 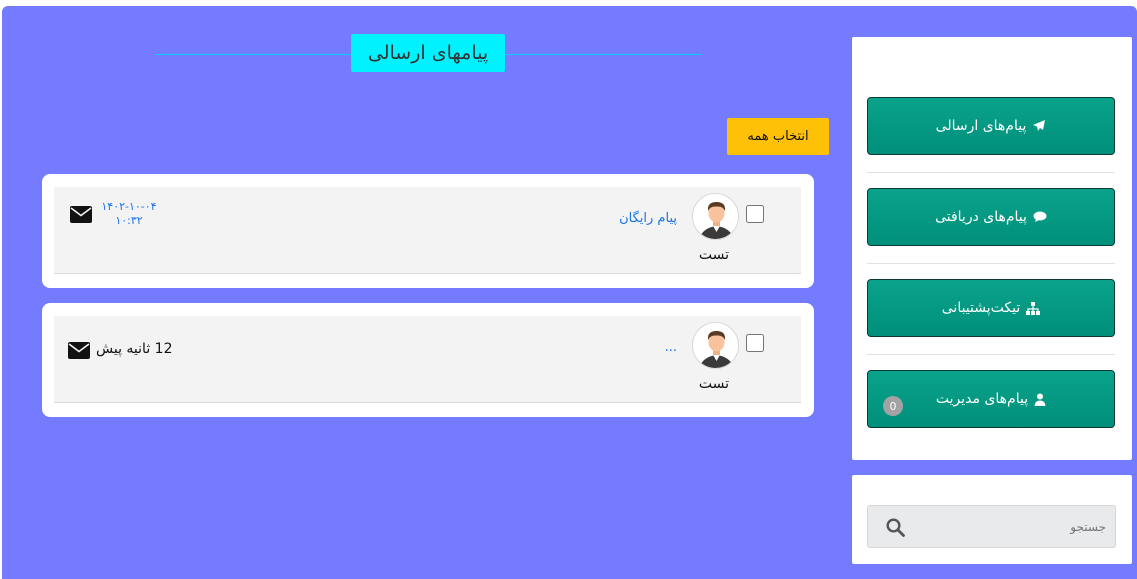 I want to click on message-row: تست پیام رایگان ۱۴۰۲-۱۰-۰۴ ۱۰:۳۲, so click(x=427, y=230).